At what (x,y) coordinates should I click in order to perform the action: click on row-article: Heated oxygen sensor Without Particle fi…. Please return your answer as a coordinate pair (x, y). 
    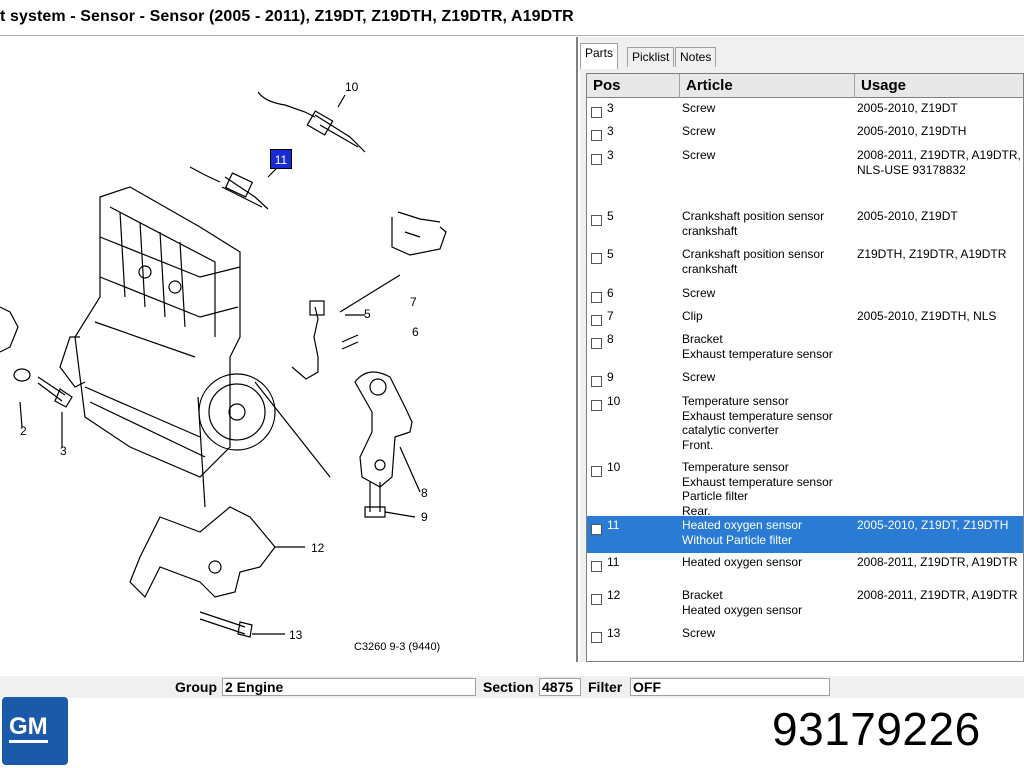
    Looking at the image, I should click on (742, 532).